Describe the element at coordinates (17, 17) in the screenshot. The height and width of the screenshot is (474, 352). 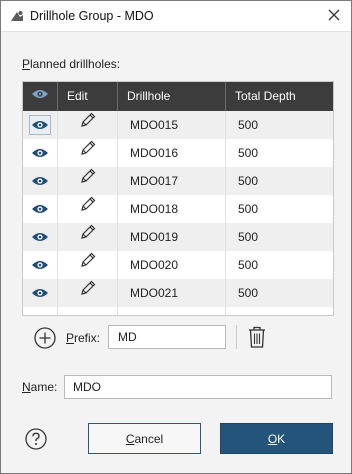
I see `app-icon` at that location.